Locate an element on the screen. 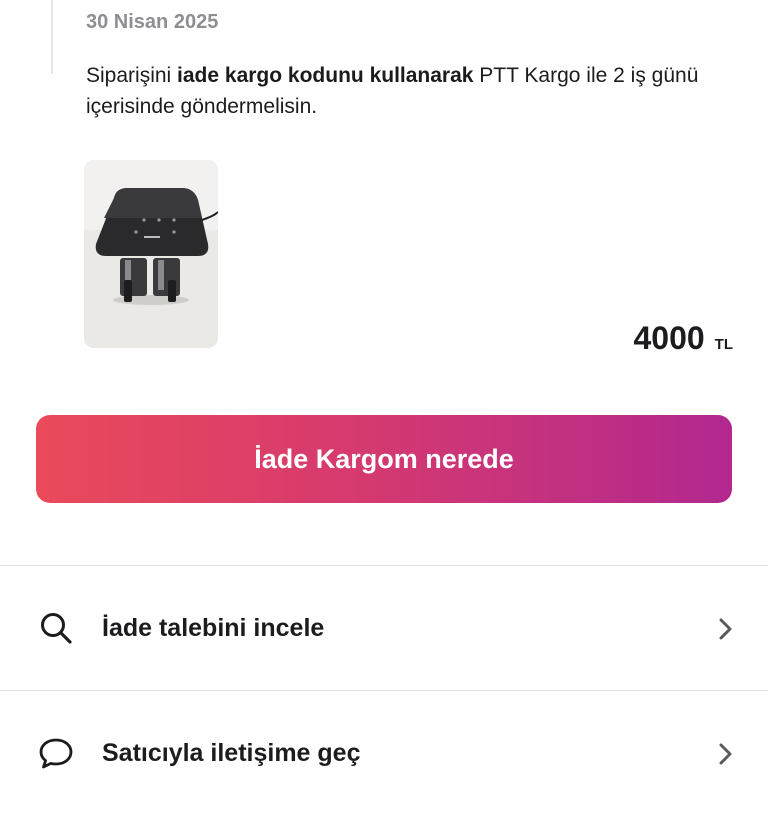 The width and height of the screenshot is (768, 815). order-date: 30 Nisan 2025 is located at coordinates (152, 22).